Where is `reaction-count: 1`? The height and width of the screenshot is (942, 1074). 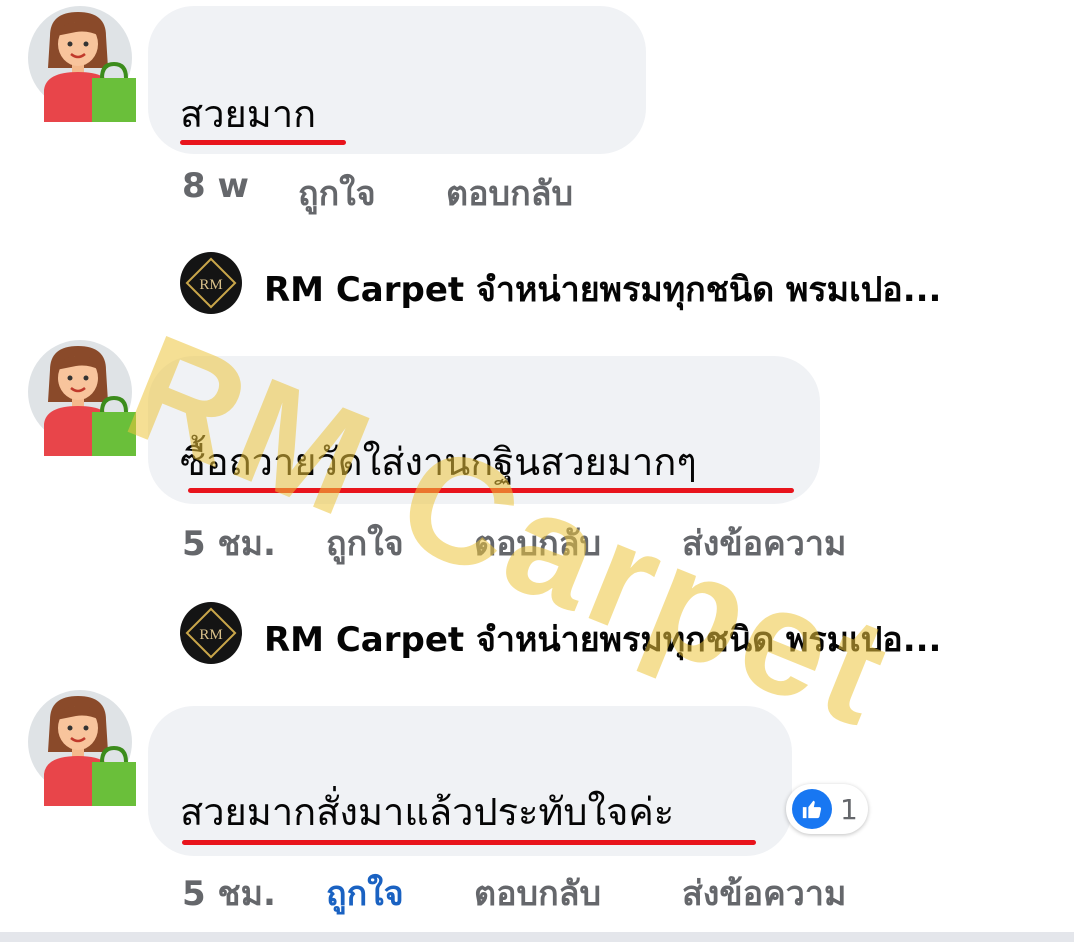
reaction-count: 1 is located at coordinates (849, 809).